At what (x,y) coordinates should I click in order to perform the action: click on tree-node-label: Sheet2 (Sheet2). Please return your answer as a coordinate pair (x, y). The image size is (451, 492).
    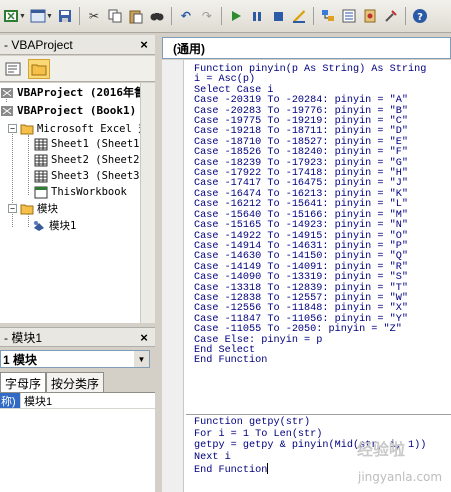
    Looking at the image, I should click on (95, 160).